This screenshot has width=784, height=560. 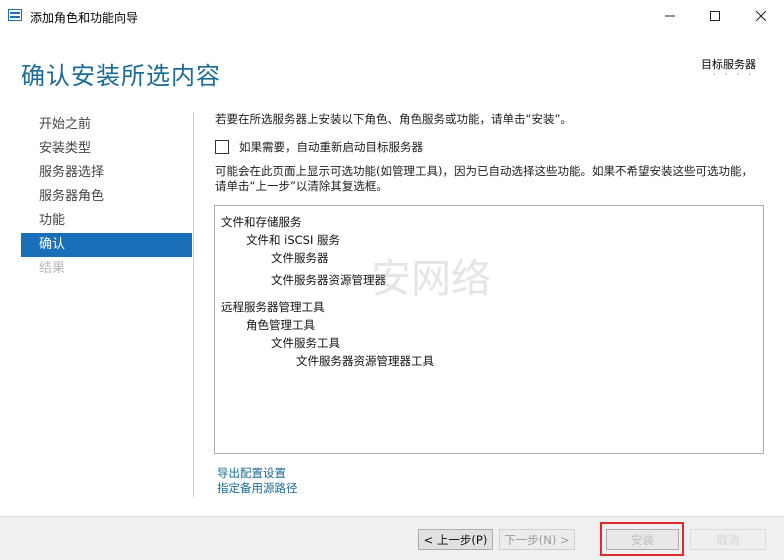 What do you see at coordinates (52, 268) in the screenshot?
I see `nav-item-results: 结果` at bounding box center [52, 268].